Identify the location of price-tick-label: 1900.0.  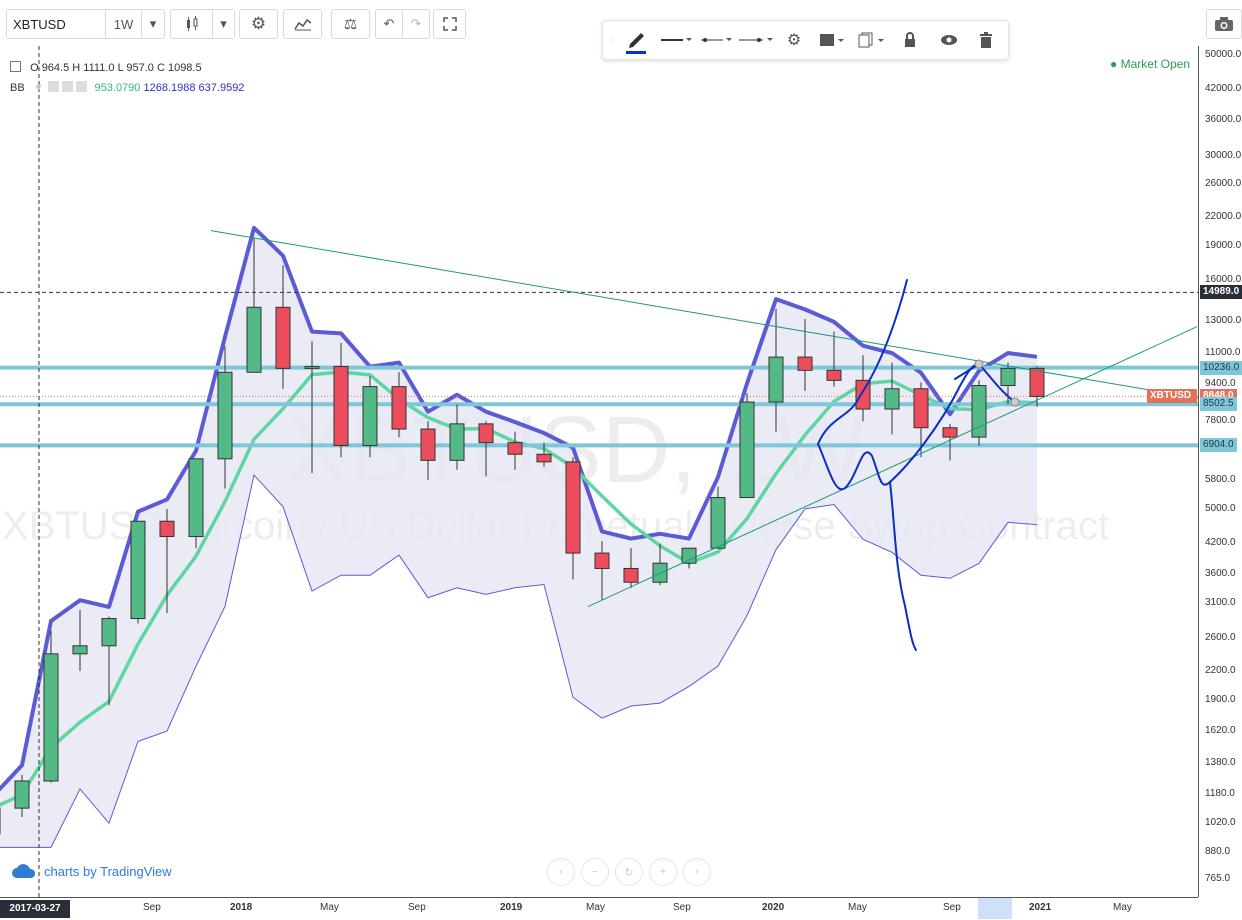
(1220, 699).